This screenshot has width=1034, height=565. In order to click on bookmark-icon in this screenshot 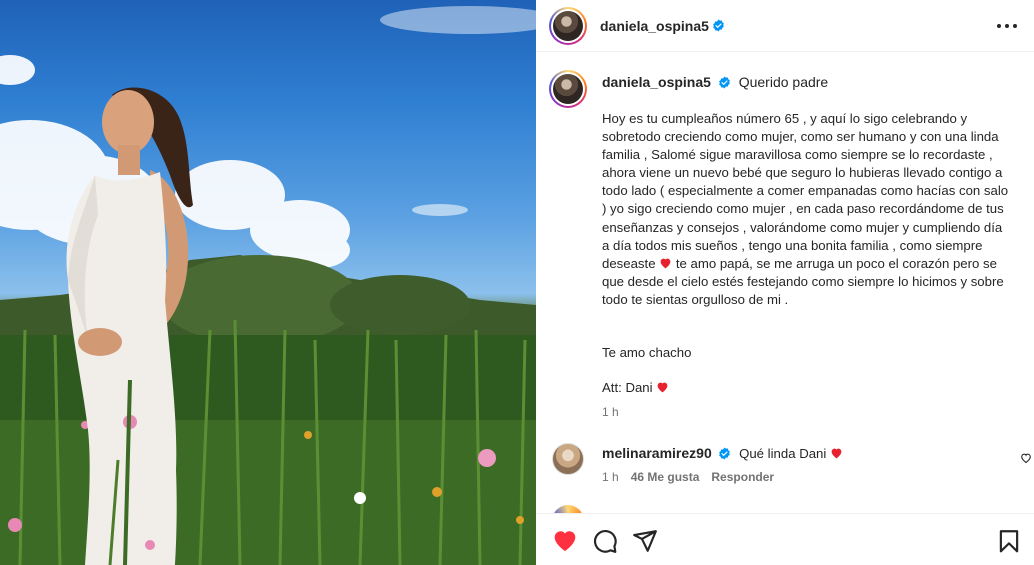, I will do `click(1009, 541)`.